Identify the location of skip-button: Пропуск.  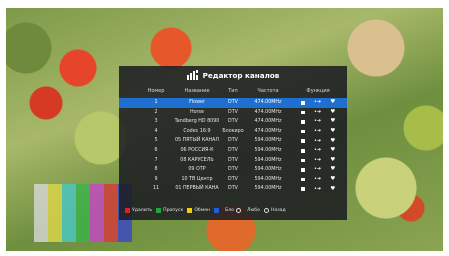
(170, 210).